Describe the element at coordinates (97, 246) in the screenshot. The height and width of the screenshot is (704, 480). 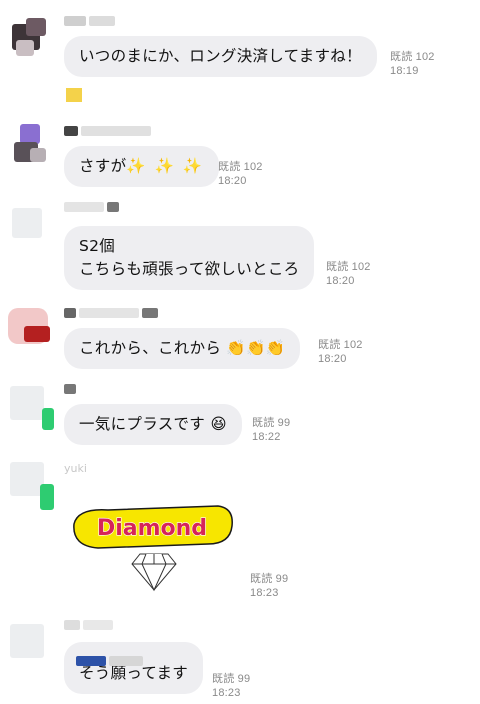
I see `message-text-line: S2個` at that location.